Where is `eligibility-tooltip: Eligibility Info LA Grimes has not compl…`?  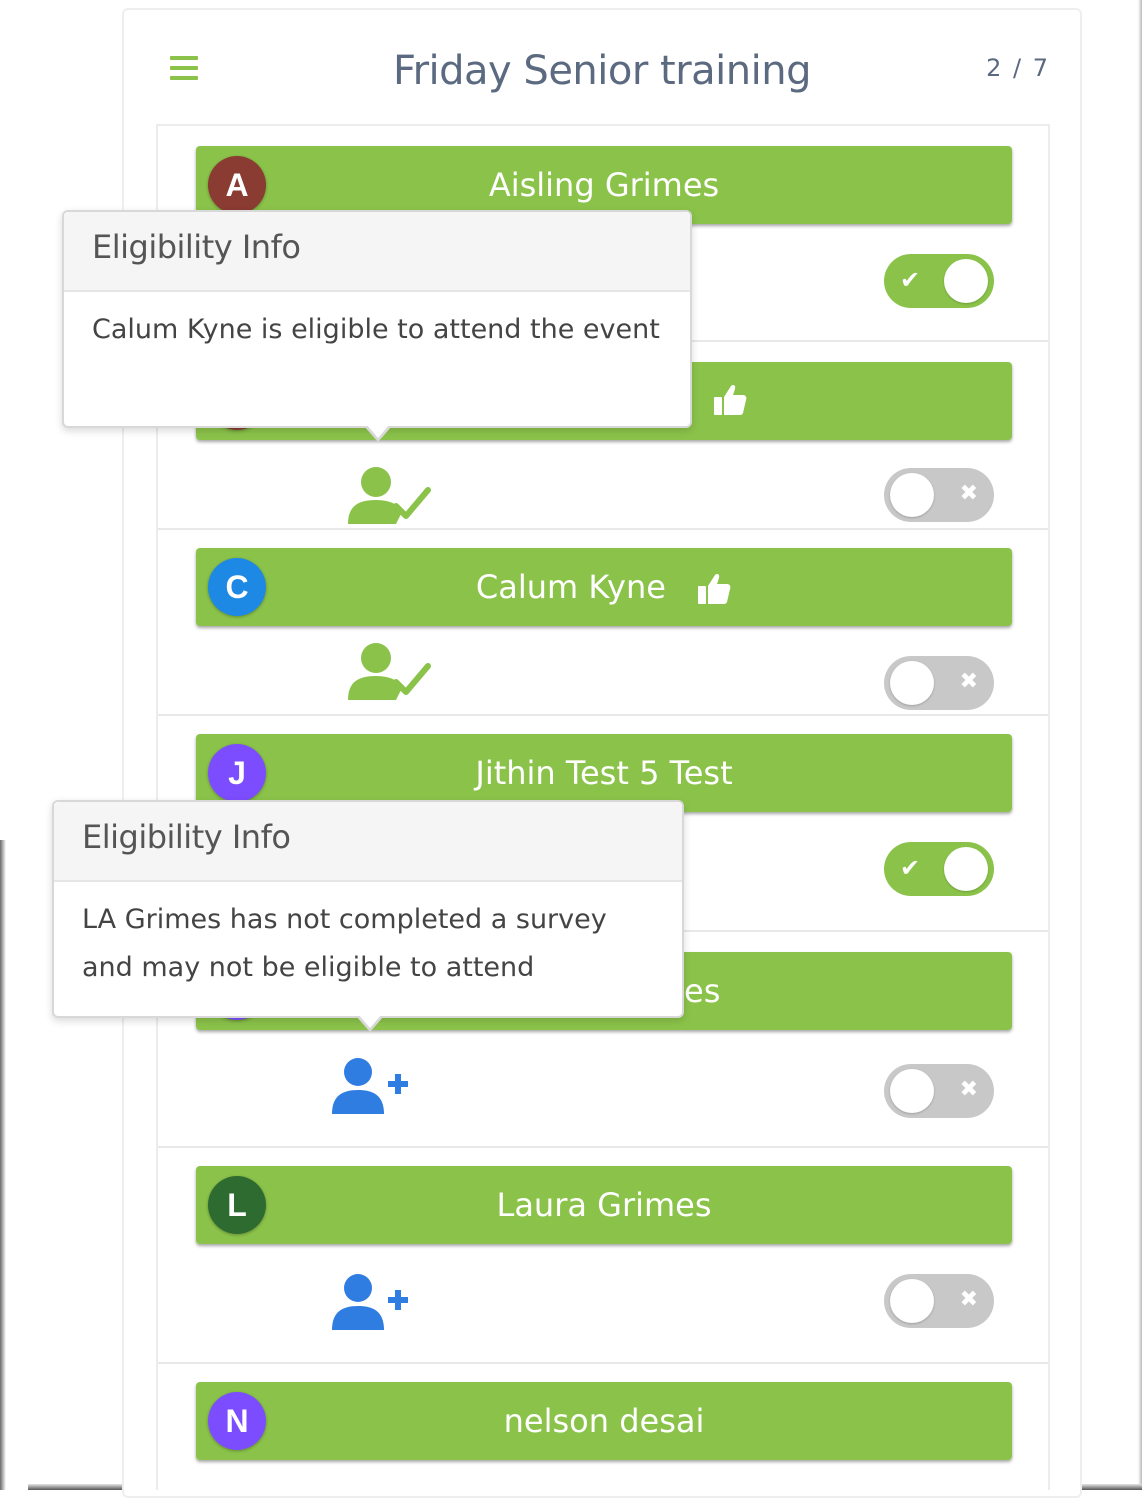 eligibility-tooltip: Eligibility Info LA Grimes has not compl… is located at coordinates (368, 916).